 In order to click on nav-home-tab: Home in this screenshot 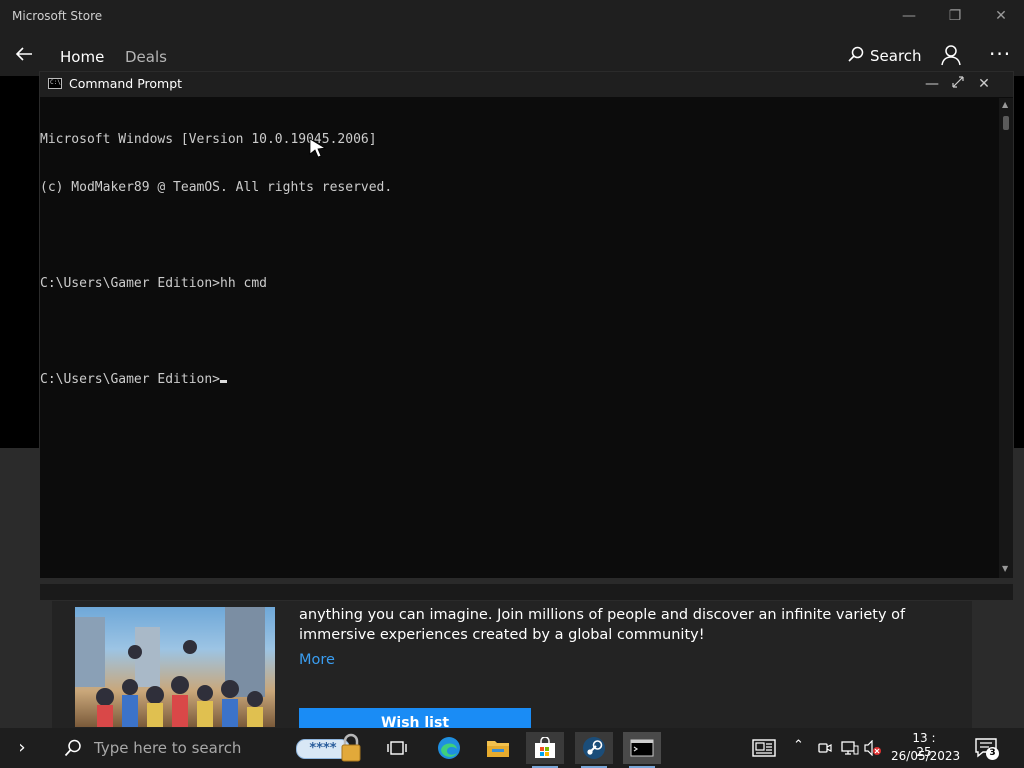, I will do `click(82, 57)`.